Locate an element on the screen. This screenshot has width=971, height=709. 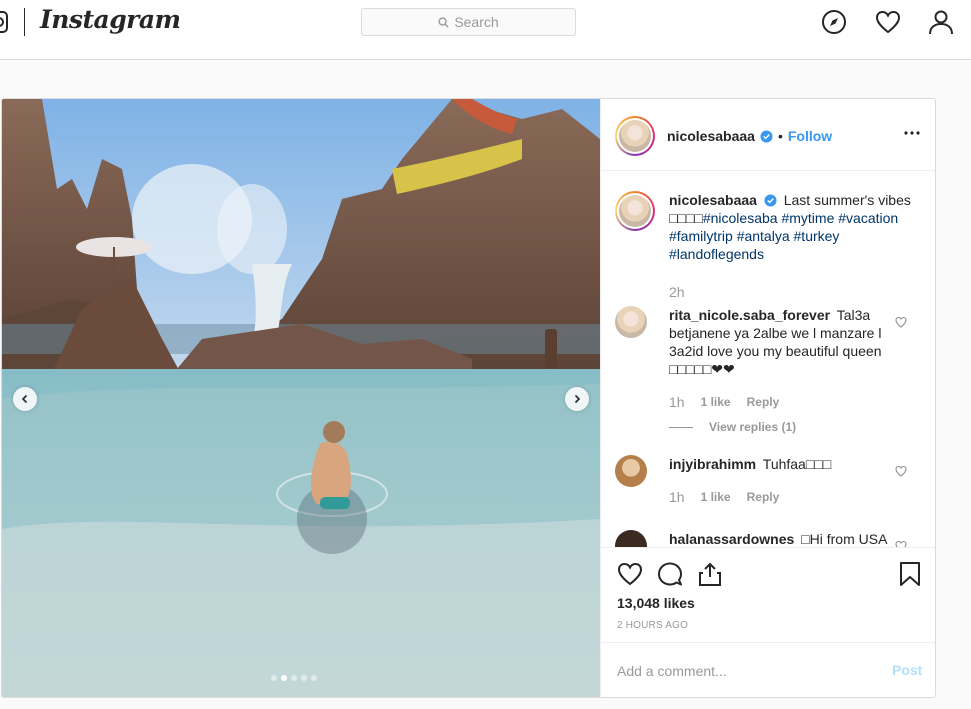
hashtag-link: #nicolesaba is located at coordinates (740, 218).